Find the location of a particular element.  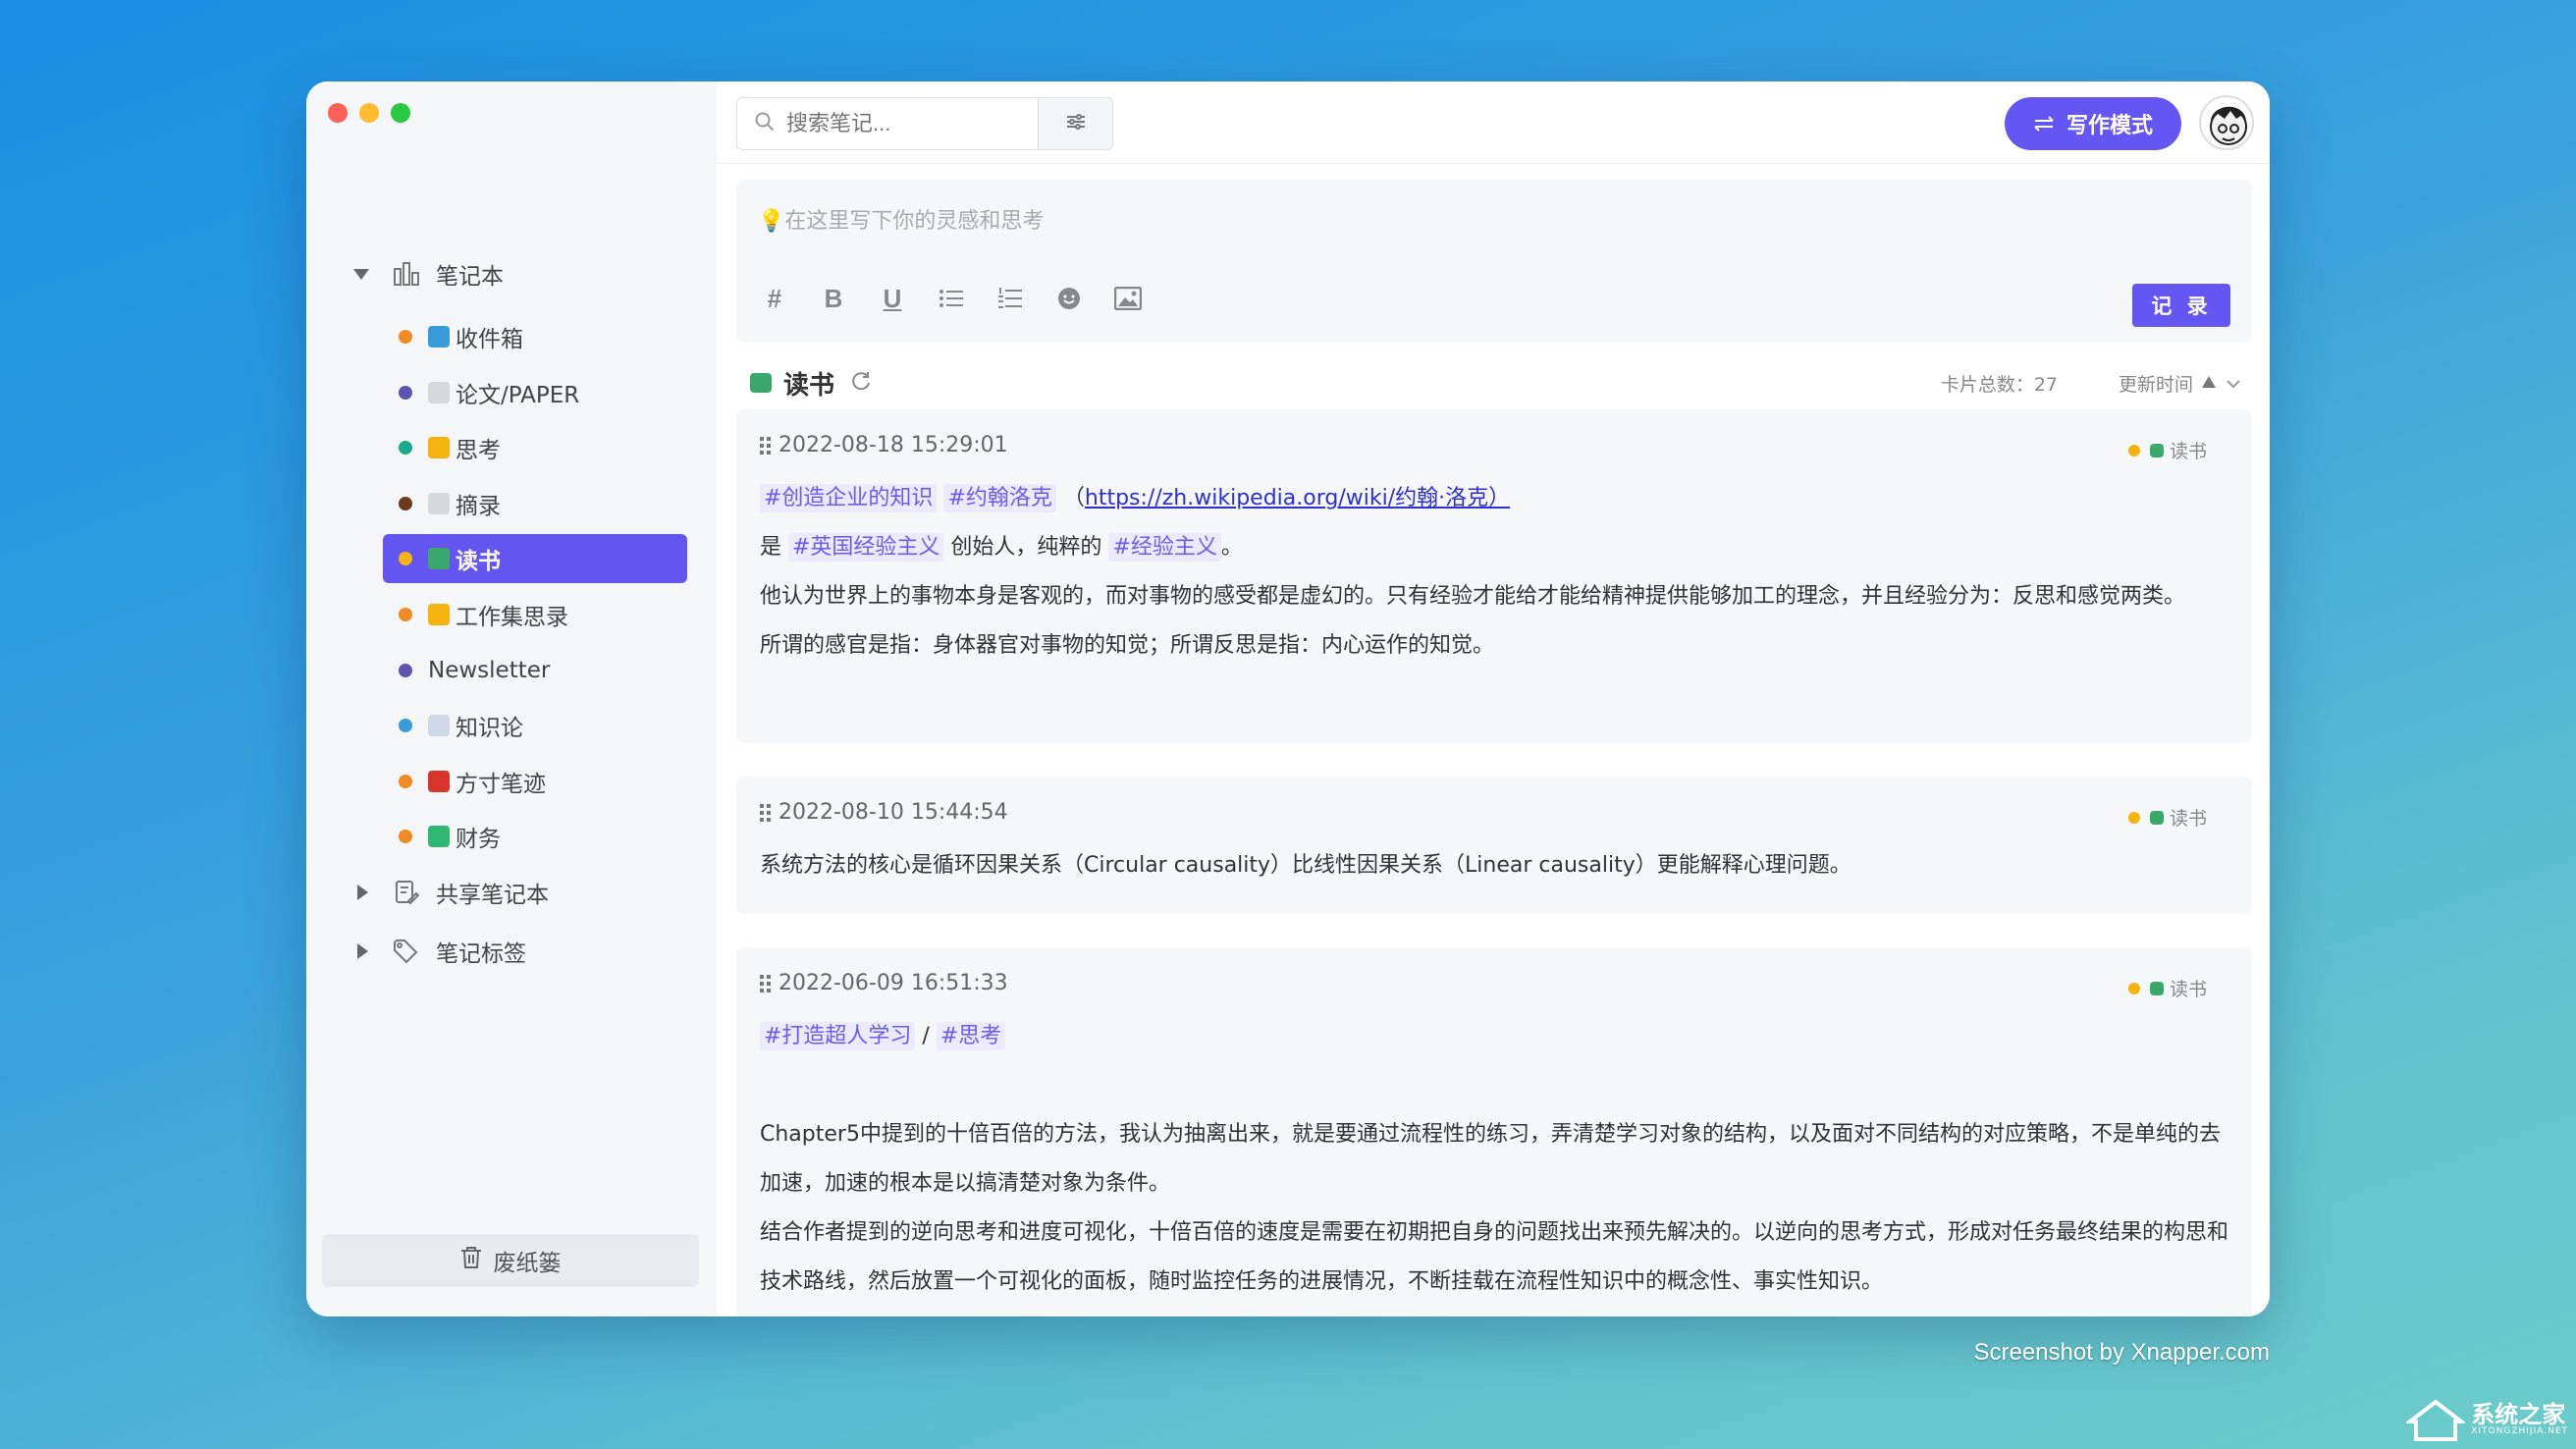

notebook-item: 工作集思录 is located at coordinates (535, 614).